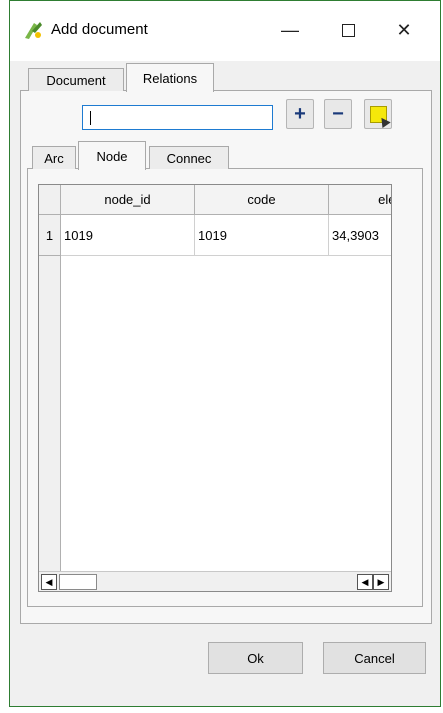 This screenshot has width=443, height=713. What do you see at coordinates (360, 235) in the screenshot?
I see `table-cell-elev: 34,3903` at bounding box center [360, 235].